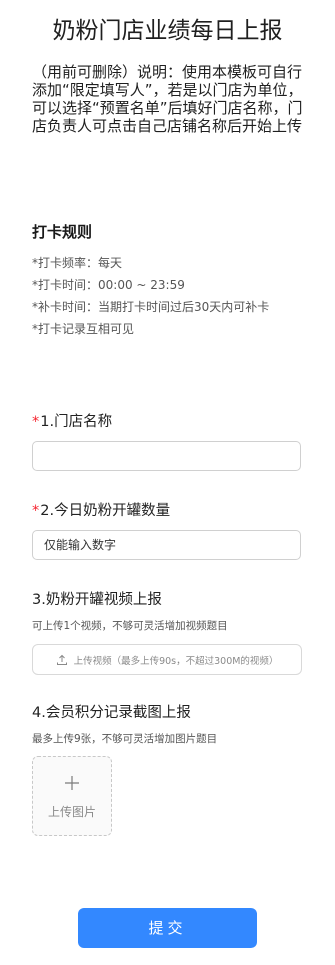 The height and width of the screenshot is (965, 335). What do you see at coordinates (83, 329) in the screenshot?
I see `rule-item: *打卡记录互相可见` at bounding box center [83, 329].